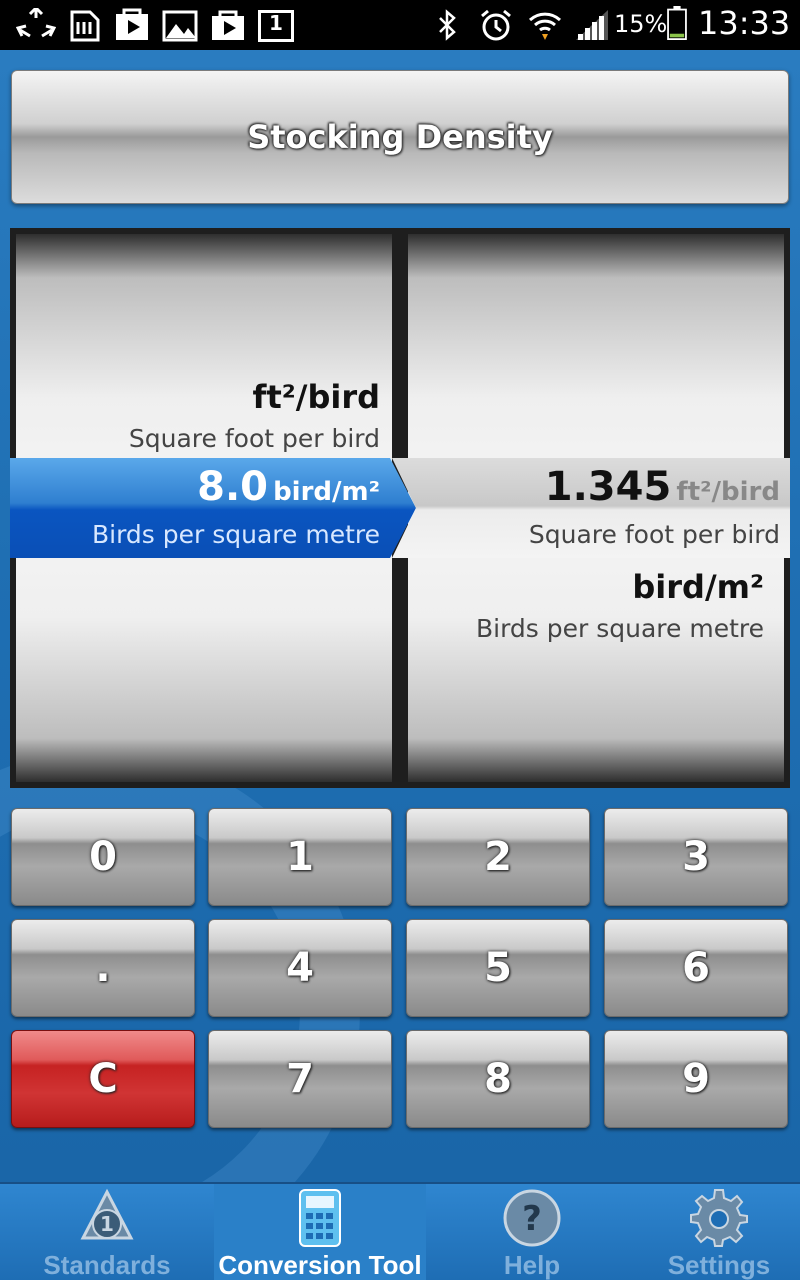  I want to click on nav-help: ? Help, so click(532, 1232).